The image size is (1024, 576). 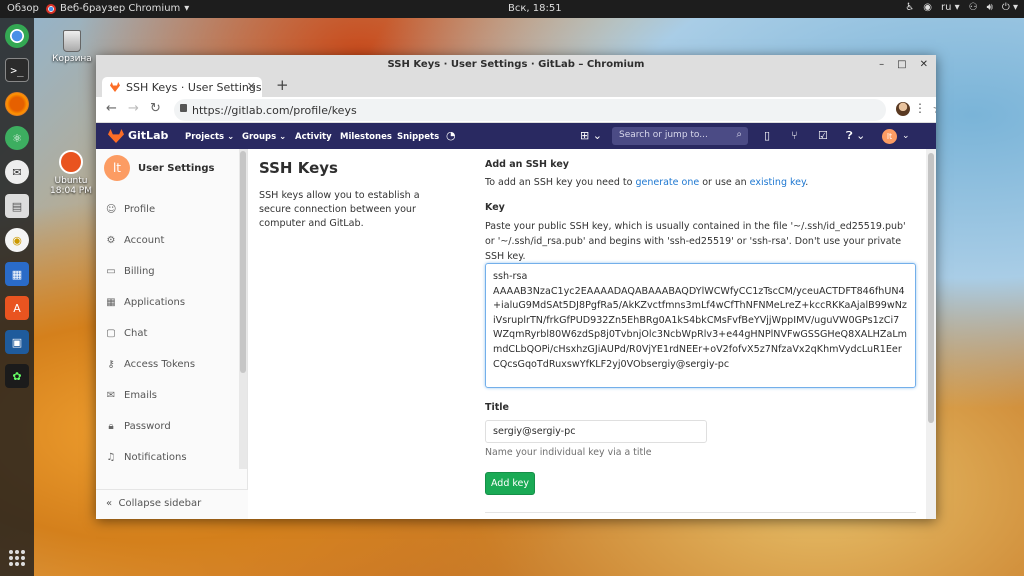 What do you see at coordinates (823, 135) in the screenshot?
I see `todos-icon: ☑` at bounding box center [823, 135].